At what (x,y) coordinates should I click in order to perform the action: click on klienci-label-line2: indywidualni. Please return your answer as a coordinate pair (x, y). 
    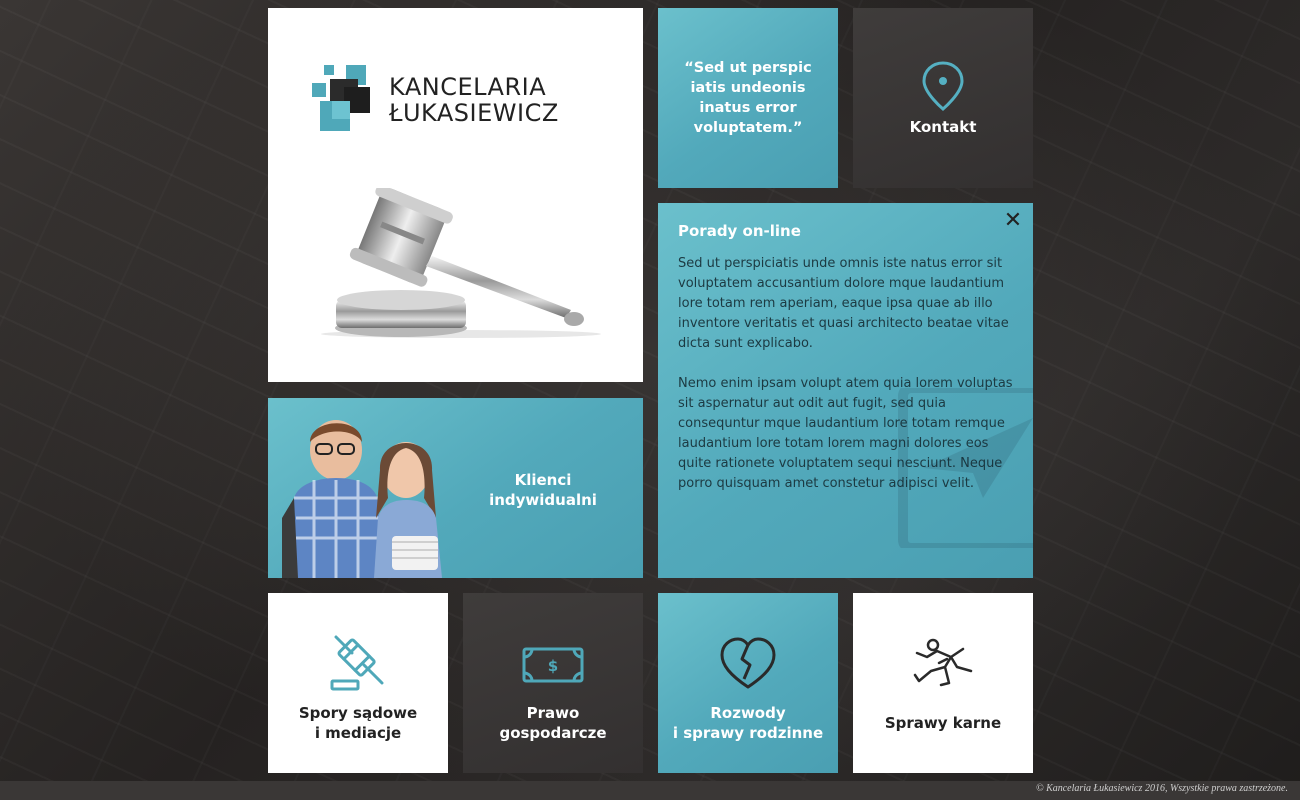
    Looking at the image, I should click on (543, 500).